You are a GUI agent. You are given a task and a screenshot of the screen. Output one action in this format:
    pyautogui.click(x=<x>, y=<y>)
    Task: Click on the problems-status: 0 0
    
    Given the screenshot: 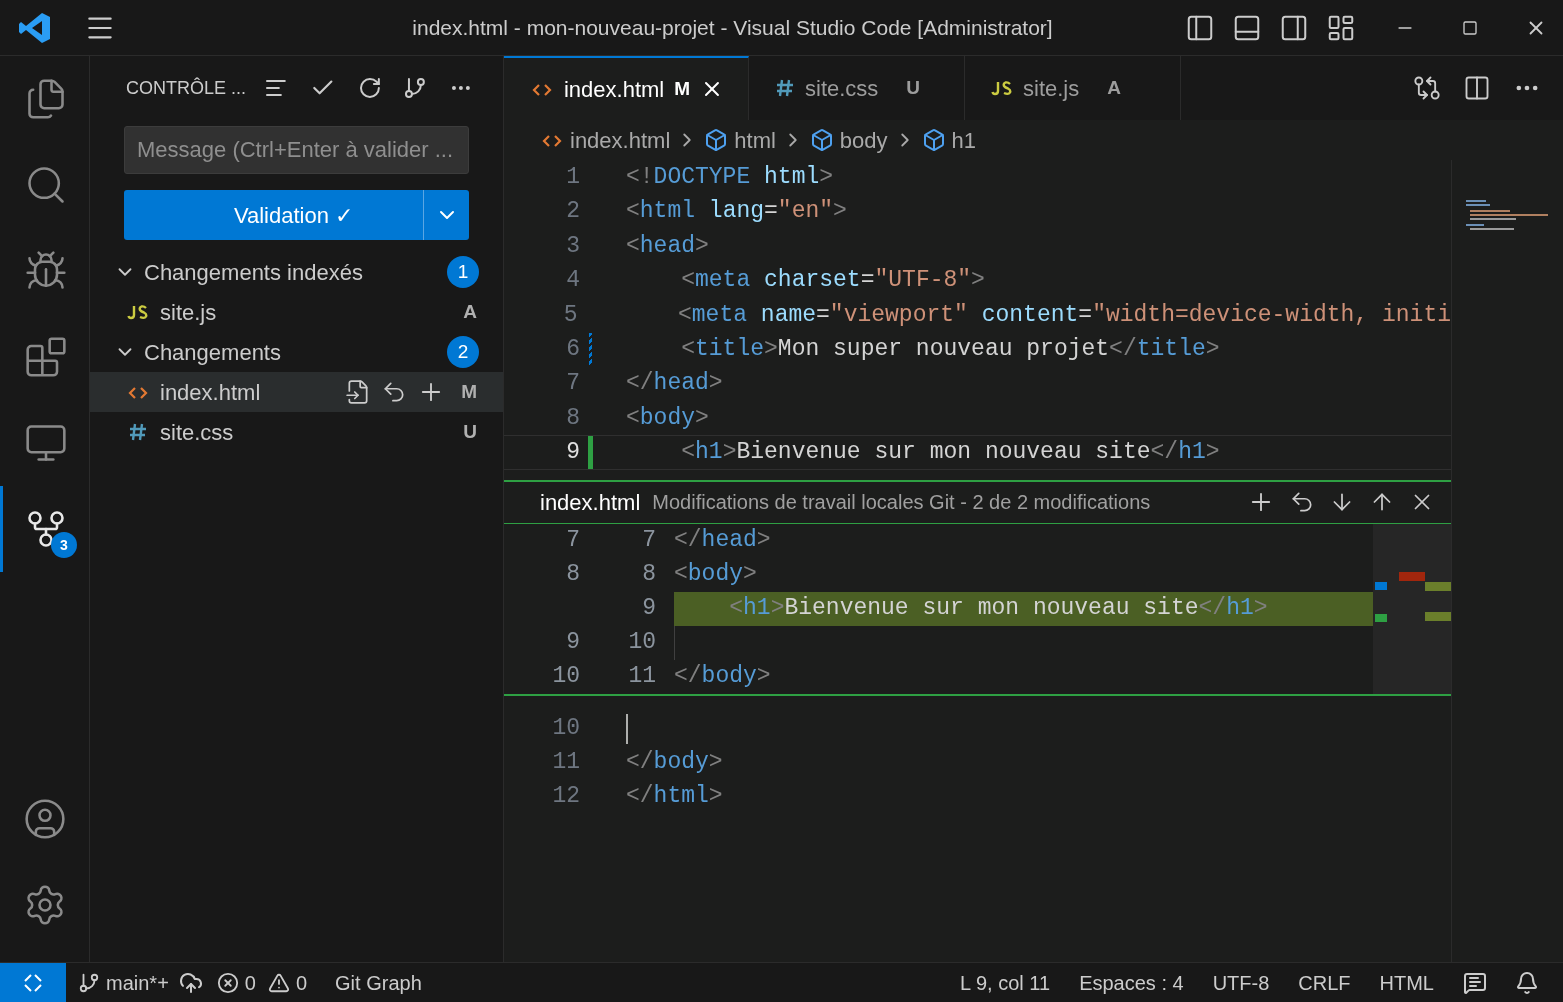 What is the action you would take?
    pyautogui.click(x=262, y=982)
    